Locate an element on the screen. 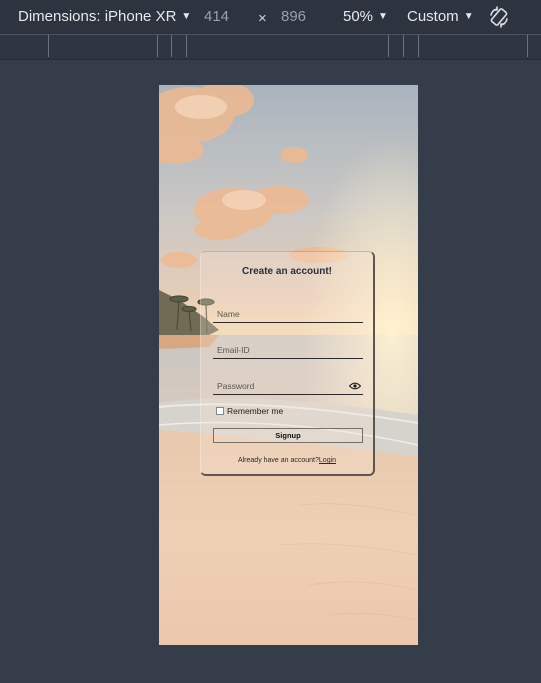  throttle-dropdown: Custom ▼ is located at coordinates (440, 16).